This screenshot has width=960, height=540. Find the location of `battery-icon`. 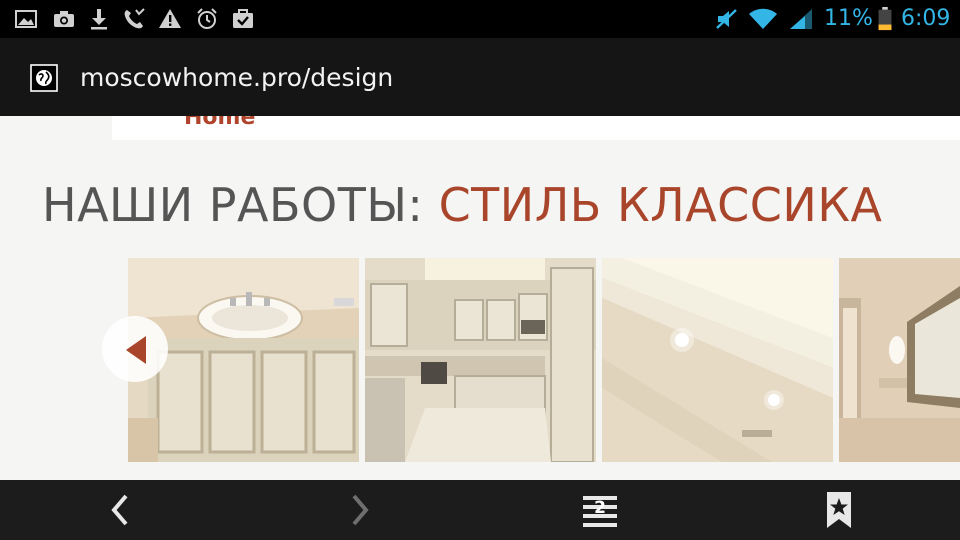

battery-icon is located at coordinates (885, 19).